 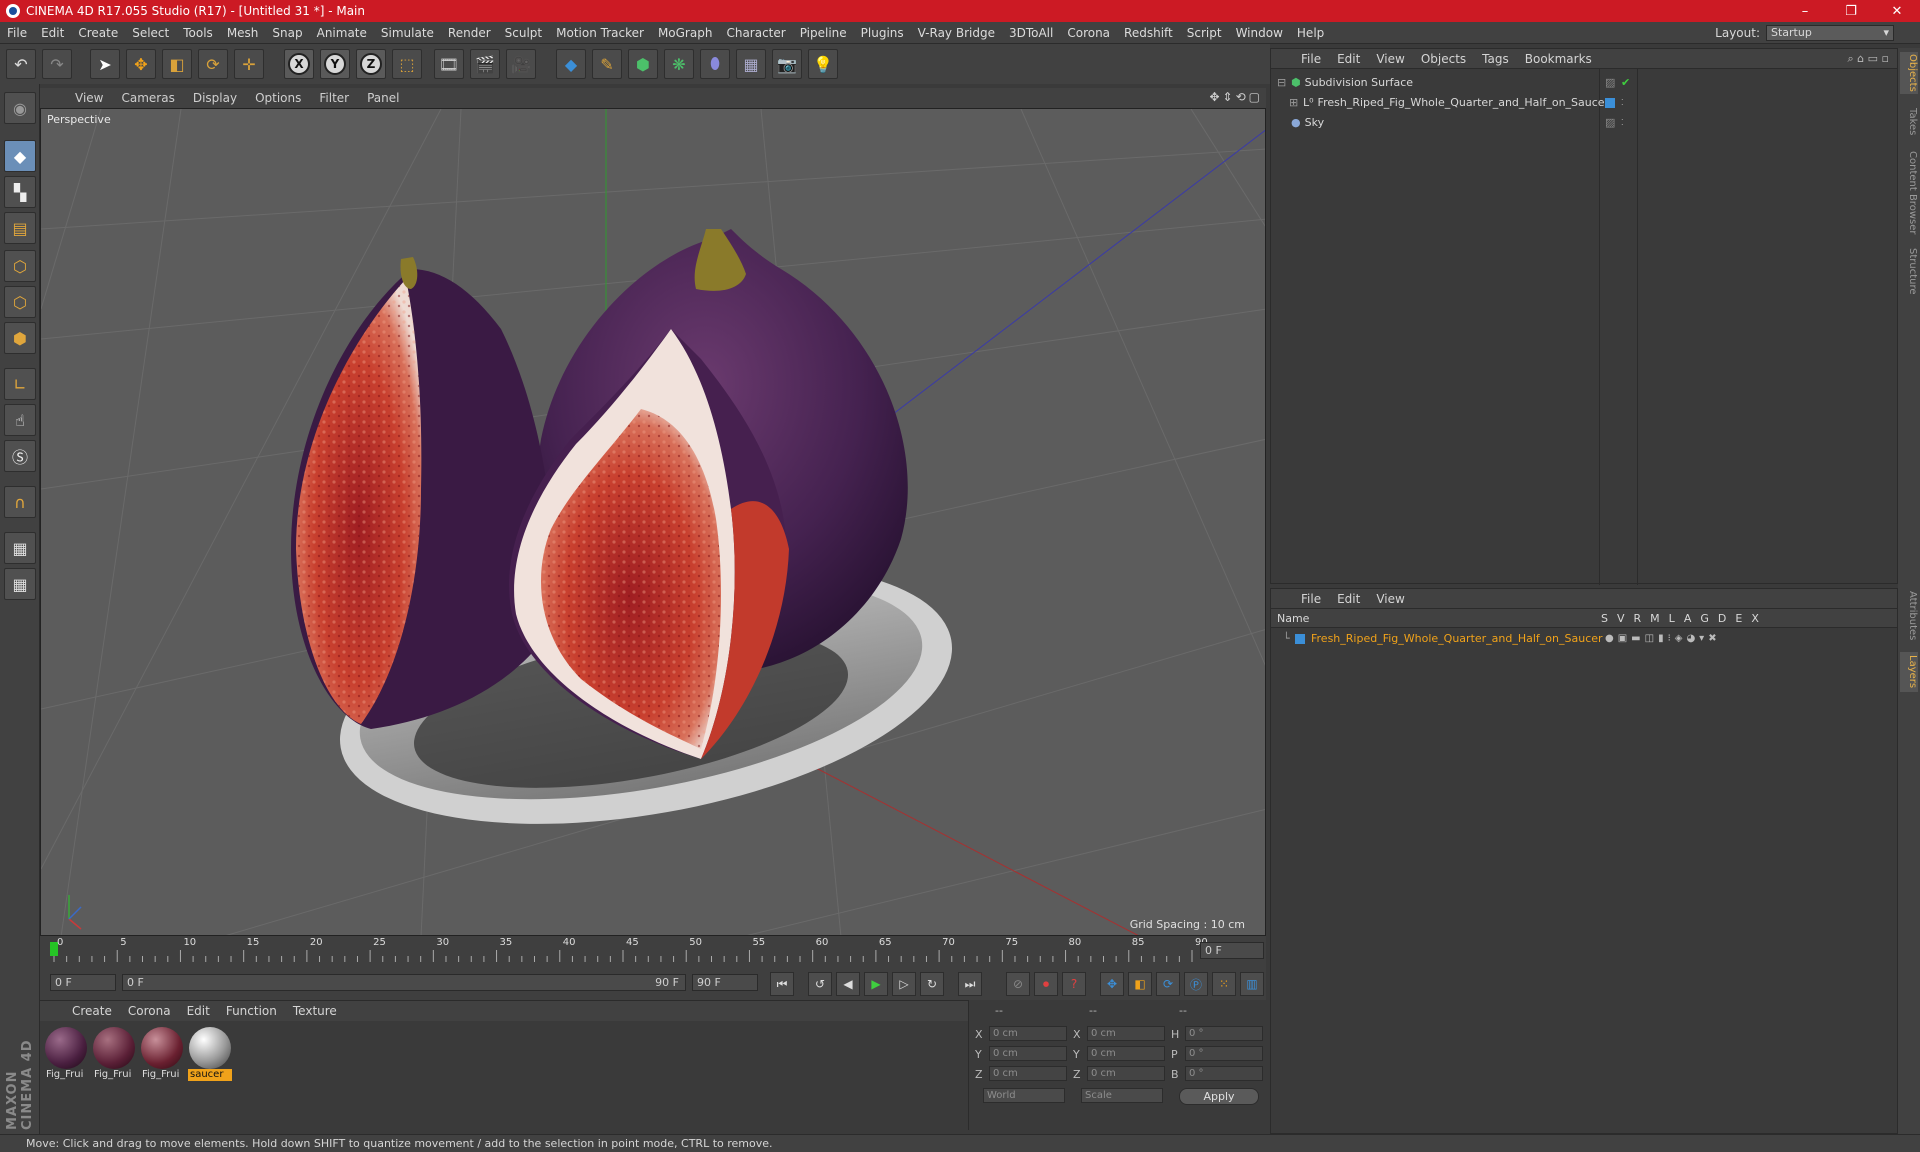 I want to click on planar-workplane-icon: ▦, so click(x=20, y=584).